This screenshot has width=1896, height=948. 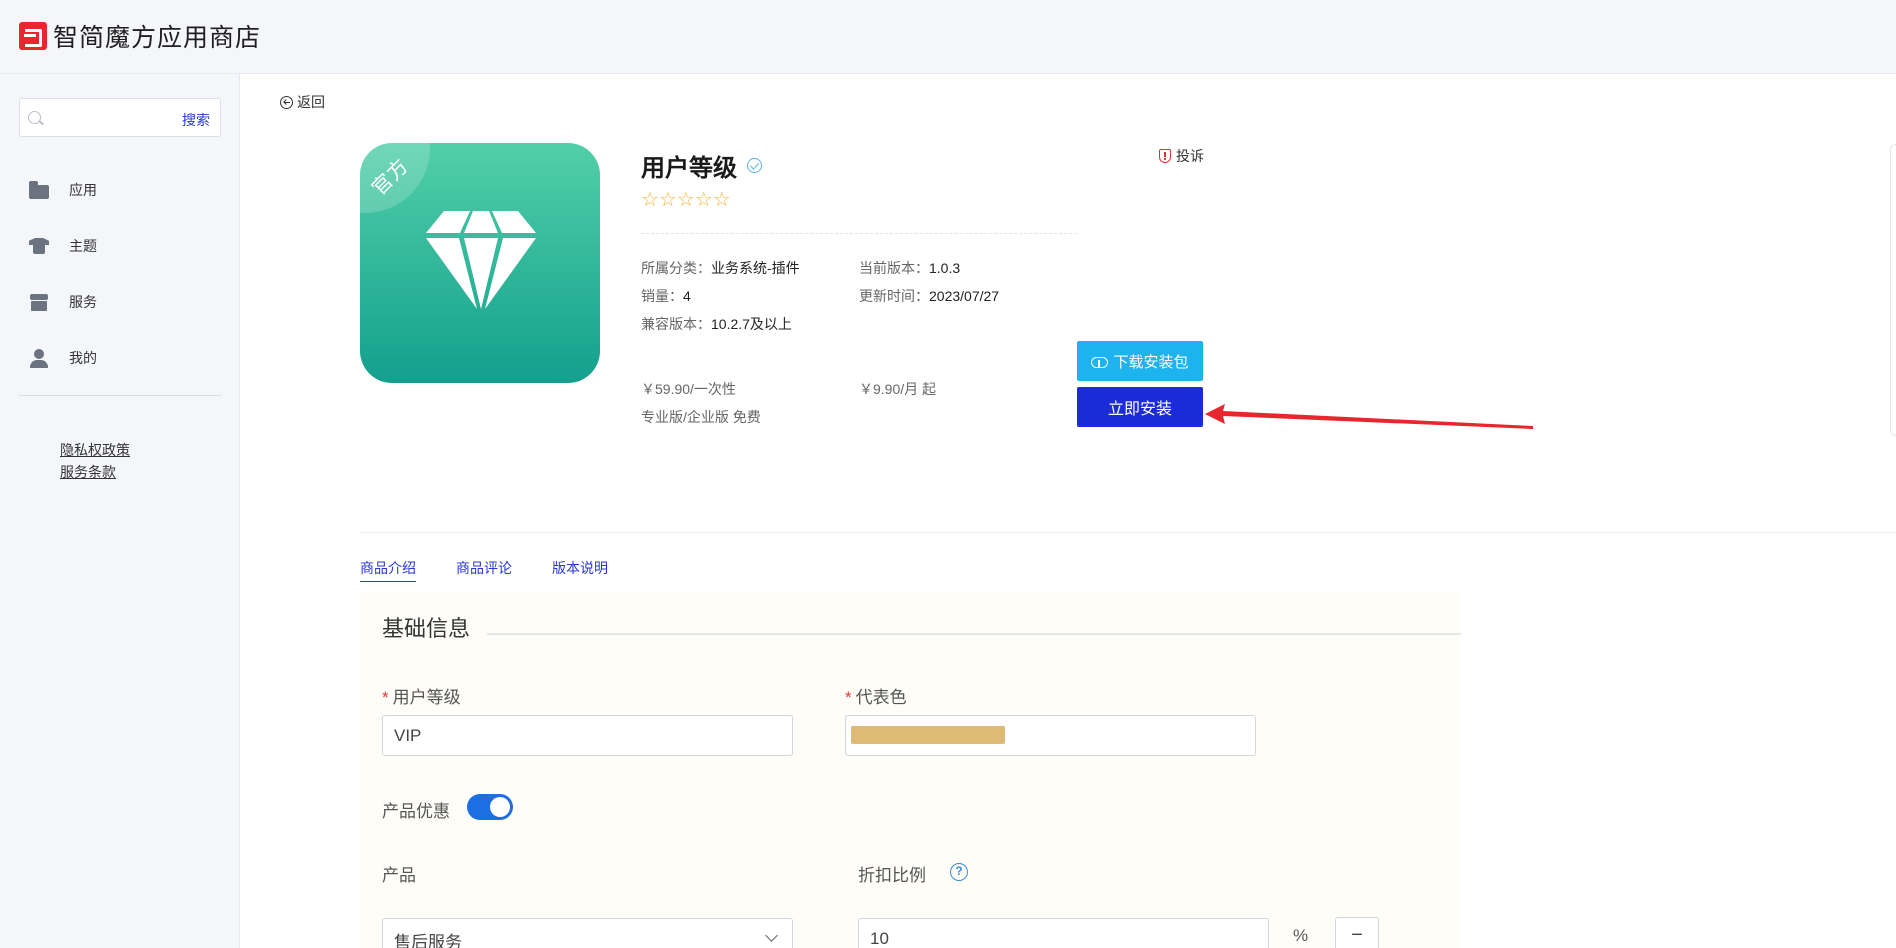 What do you see at coordinates (755, 268) in the screenshot?
I see `category-value: 业务系统-插件` at bounding box center [755, 268].